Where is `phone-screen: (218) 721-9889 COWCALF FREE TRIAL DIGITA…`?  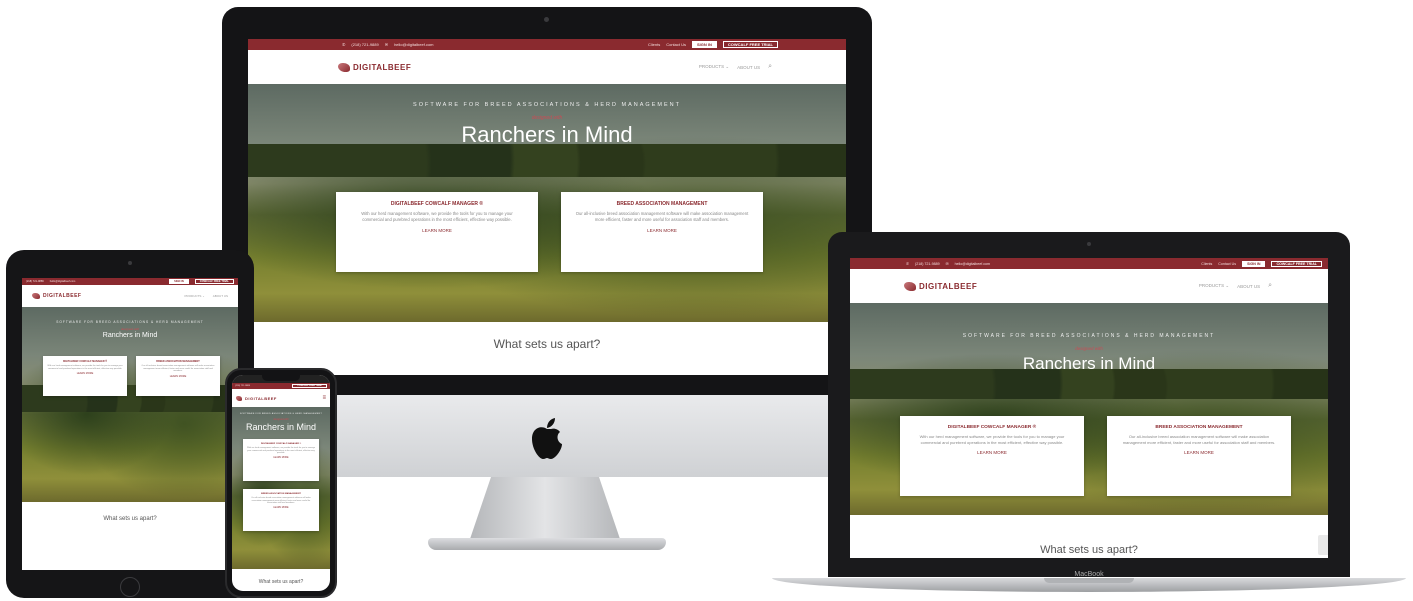 phone-screen: (218) 721-9889 COWCALF FREE TRIAL DIGITA… is located at coordinates (281, 483).